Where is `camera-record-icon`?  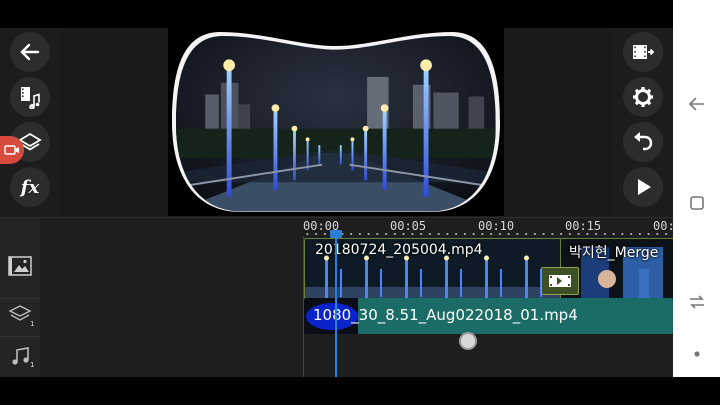
camera-record-icon is located at coordinates (11, 150).